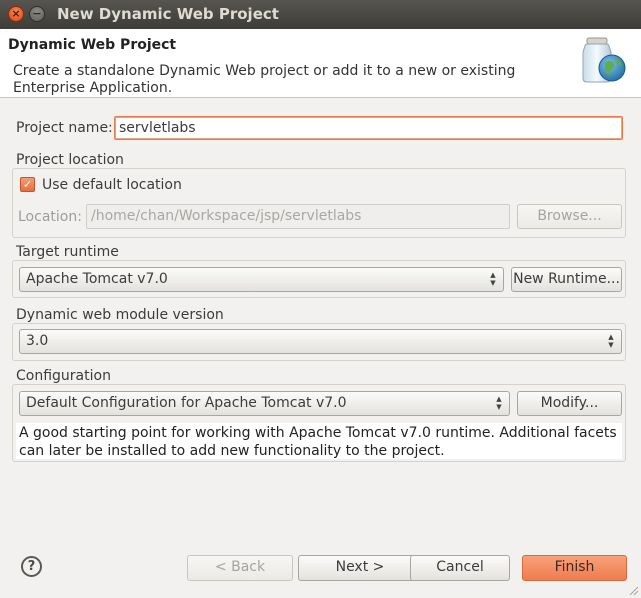  I want to click on use-default-location-label: Use default location, so click(112, 185).